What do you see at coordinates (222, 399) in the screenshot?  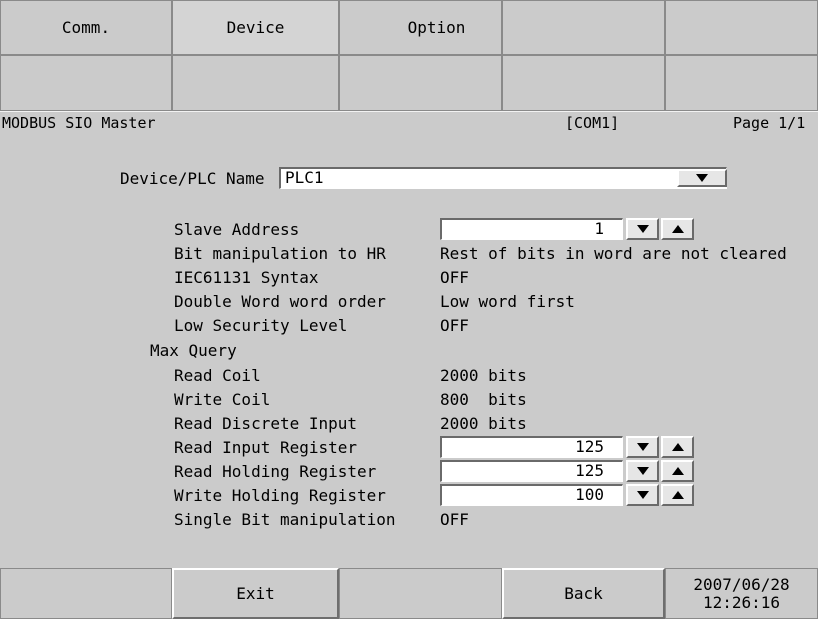 I see `write-coil-label: Write Coil` at bounding box center [222, 399].